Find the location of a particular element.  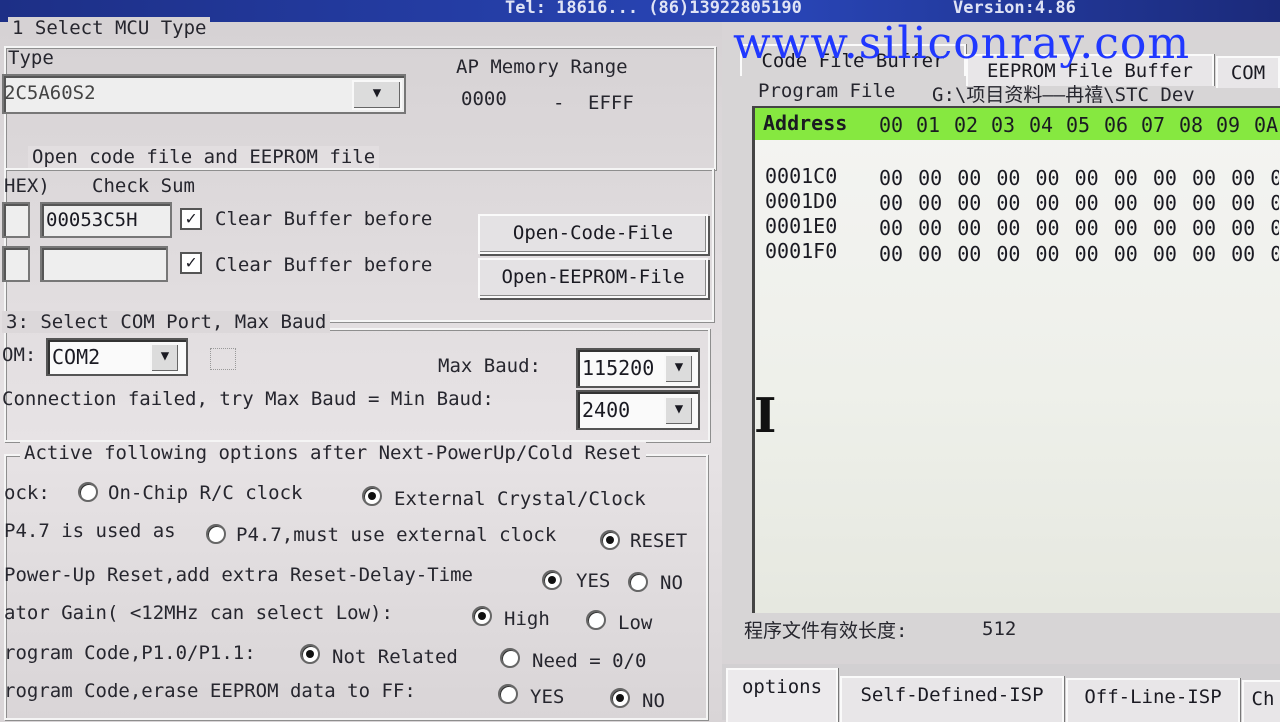

option-label-clock: ock: is located at coordinates (27, 493).